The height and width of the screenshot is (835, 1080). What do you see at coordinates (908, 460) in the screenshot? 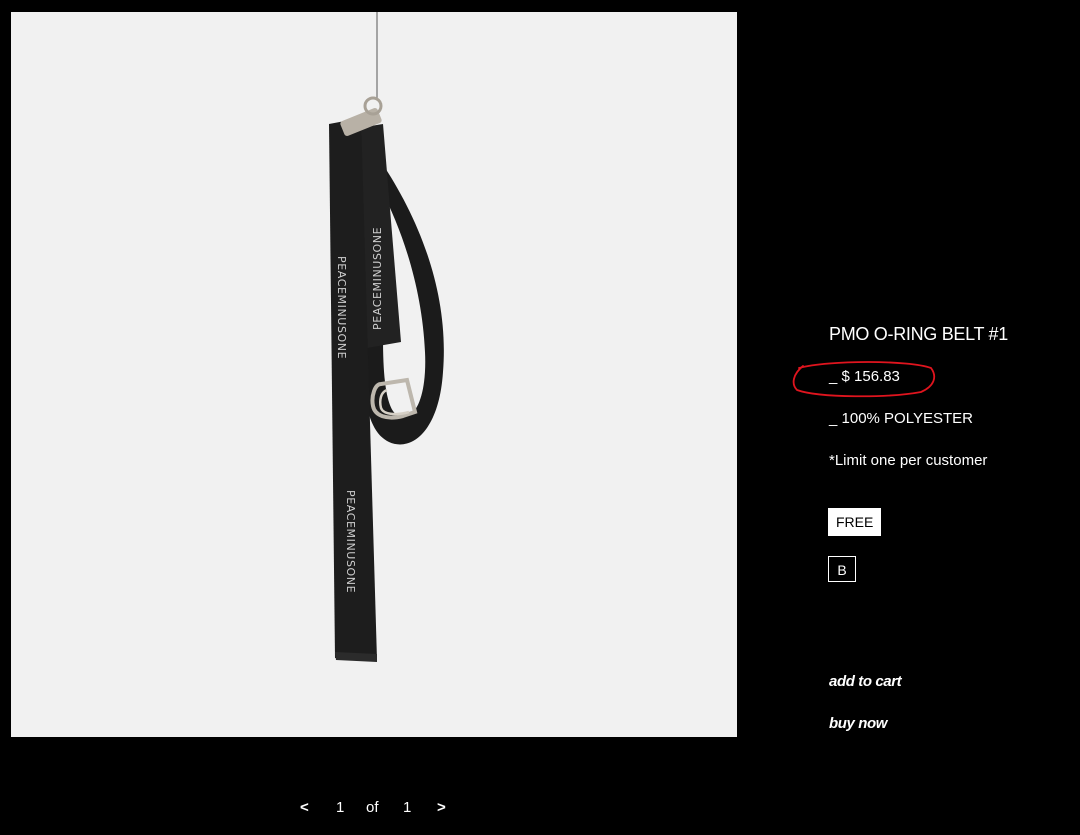
I see `purchase-limit-note: *Limit one per customer` at bounding box center [908, 460].